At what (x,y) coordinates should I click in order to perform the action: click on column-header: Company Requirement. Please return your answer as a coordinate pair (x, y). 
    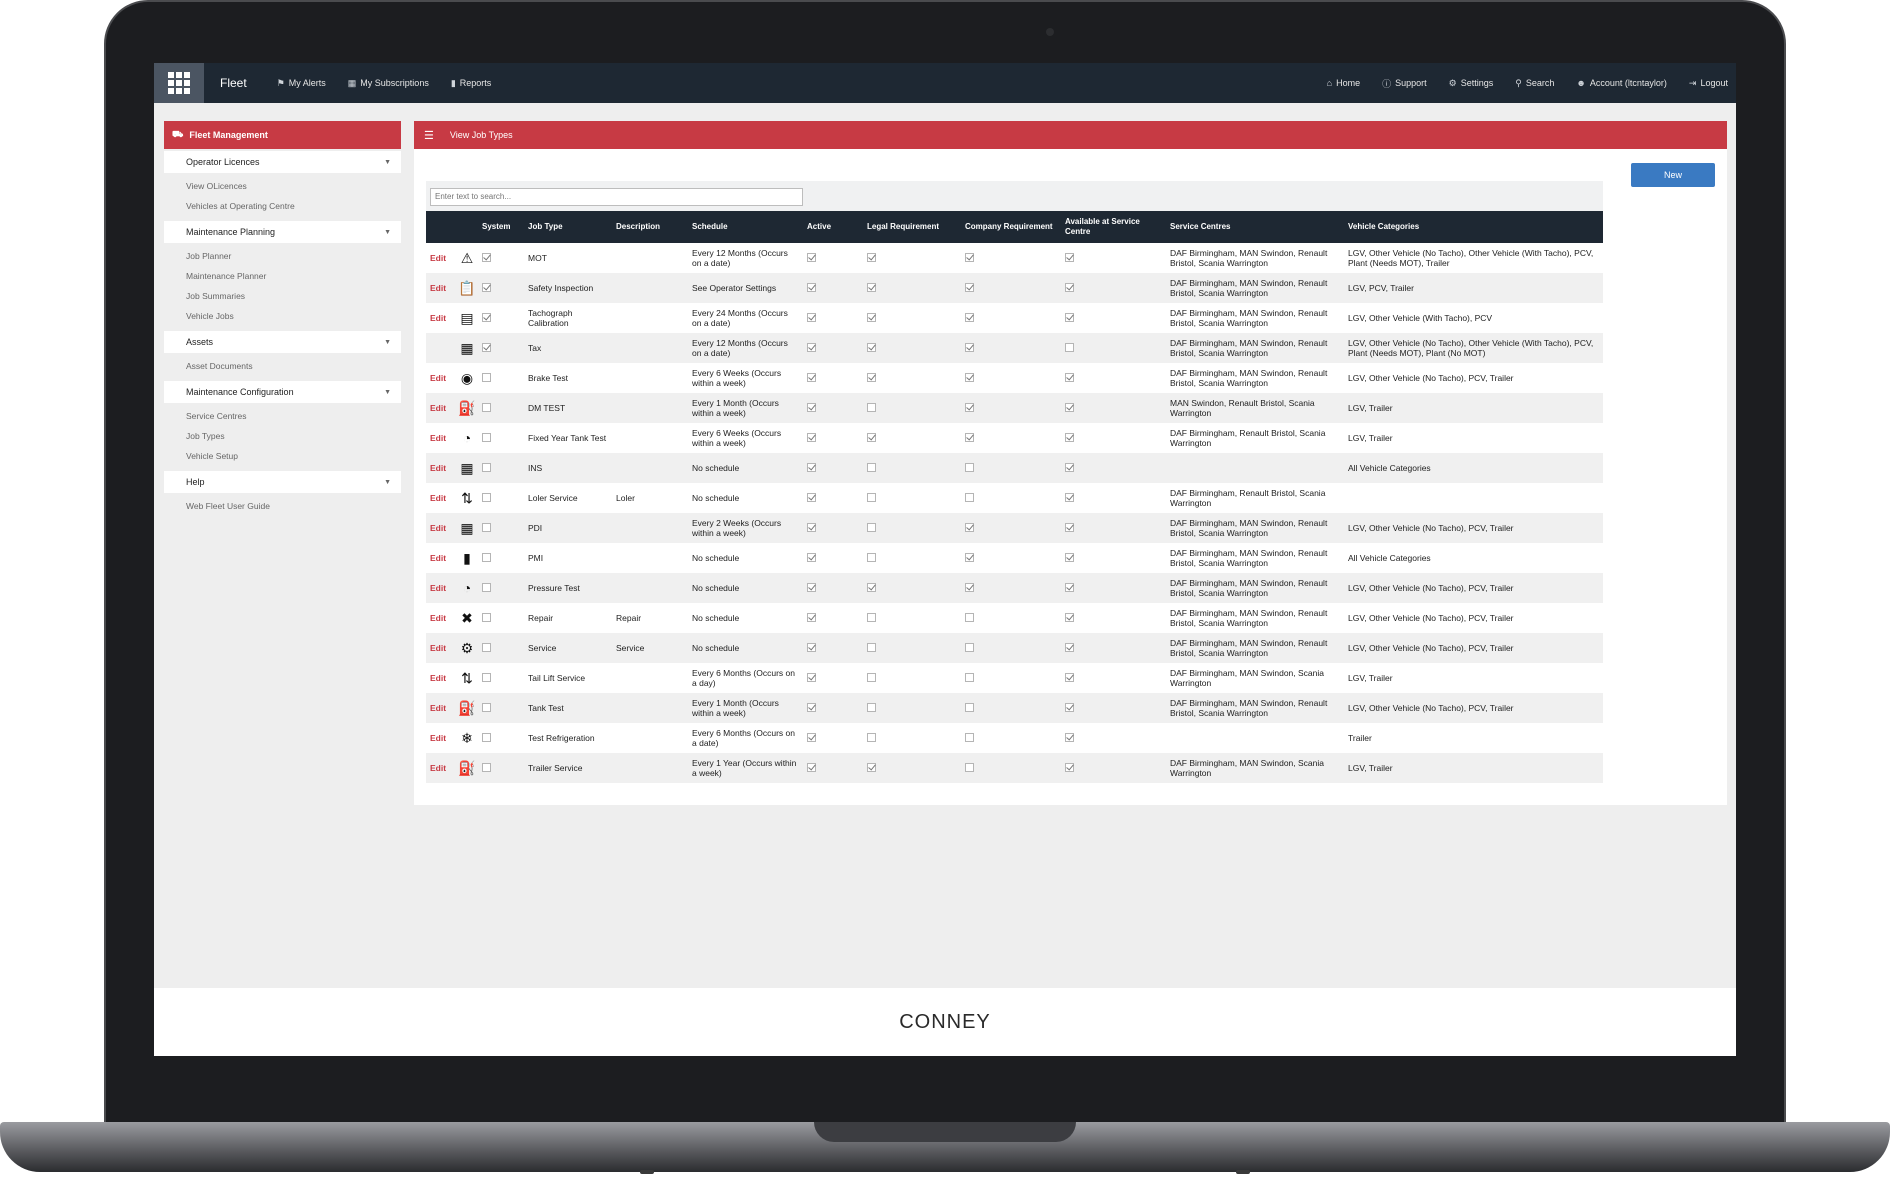
    Looking at the image, I should click on (1011, 227).